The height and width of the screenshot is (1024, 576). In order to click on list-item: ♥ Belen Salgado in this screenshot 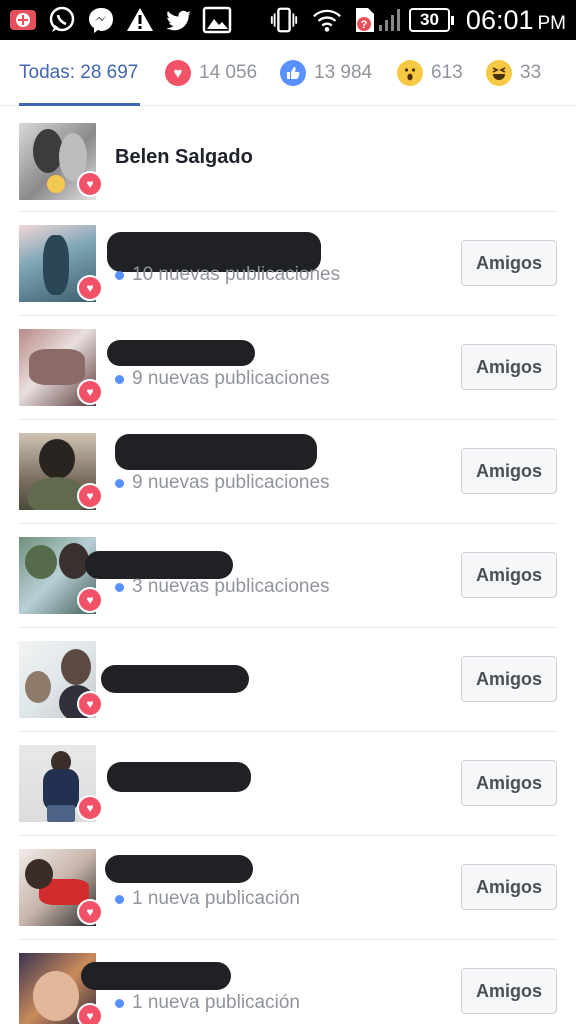, I will do `click(288, 159)`.